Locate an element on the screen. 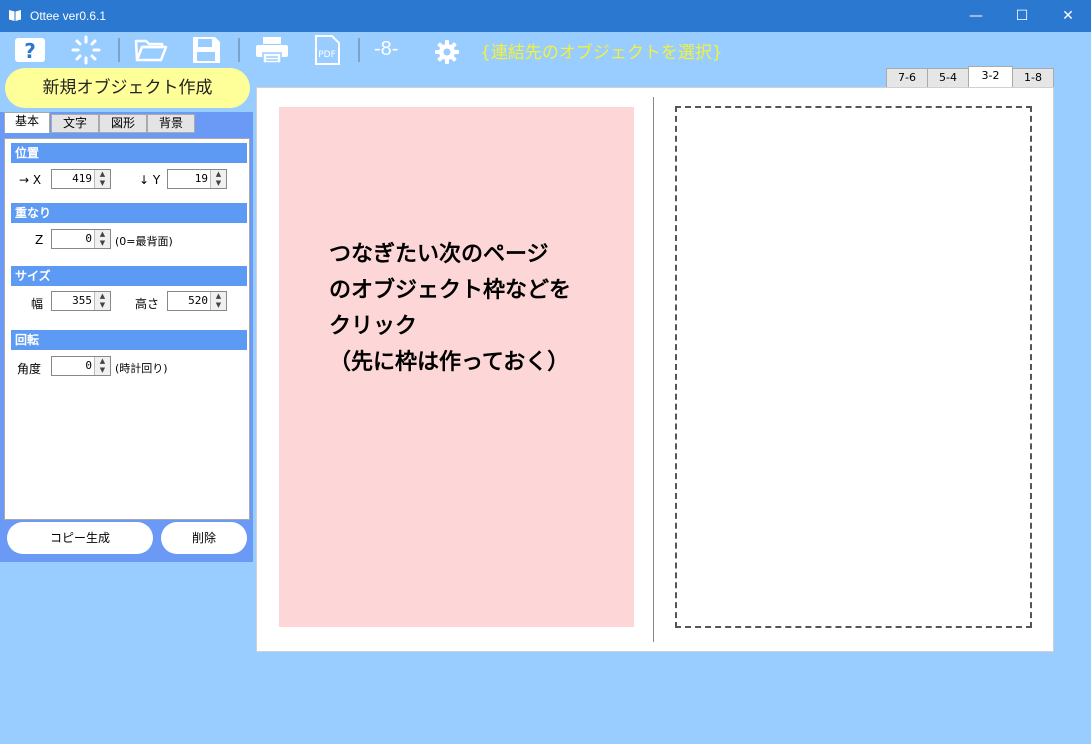 This screenshot has width=1091, height=744. x-value: 419 is located at coordinates (82, 178).